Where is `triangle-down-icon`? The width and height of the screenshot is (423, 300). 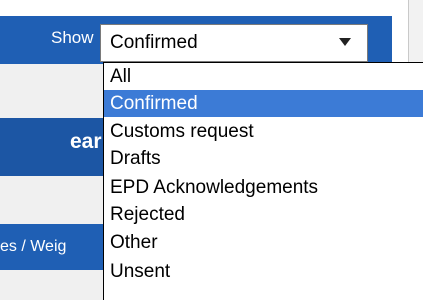 triangle-down-icon is located at coordinates (345, 42).